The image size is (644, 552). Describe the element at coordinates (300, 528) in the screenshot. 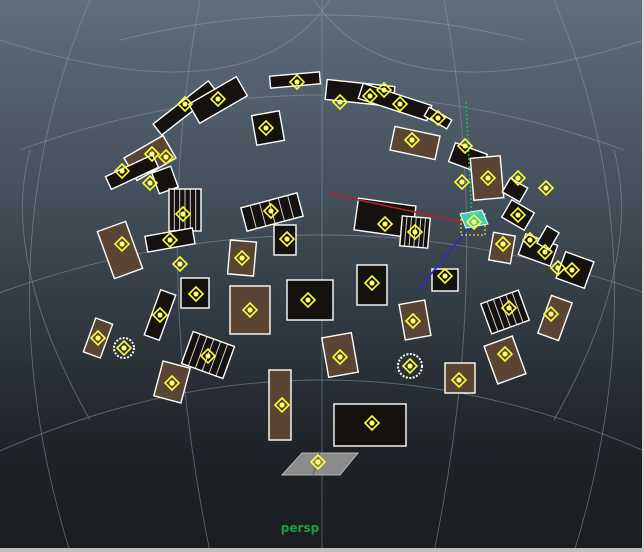

I see `camera-name-label: persp` at that location.